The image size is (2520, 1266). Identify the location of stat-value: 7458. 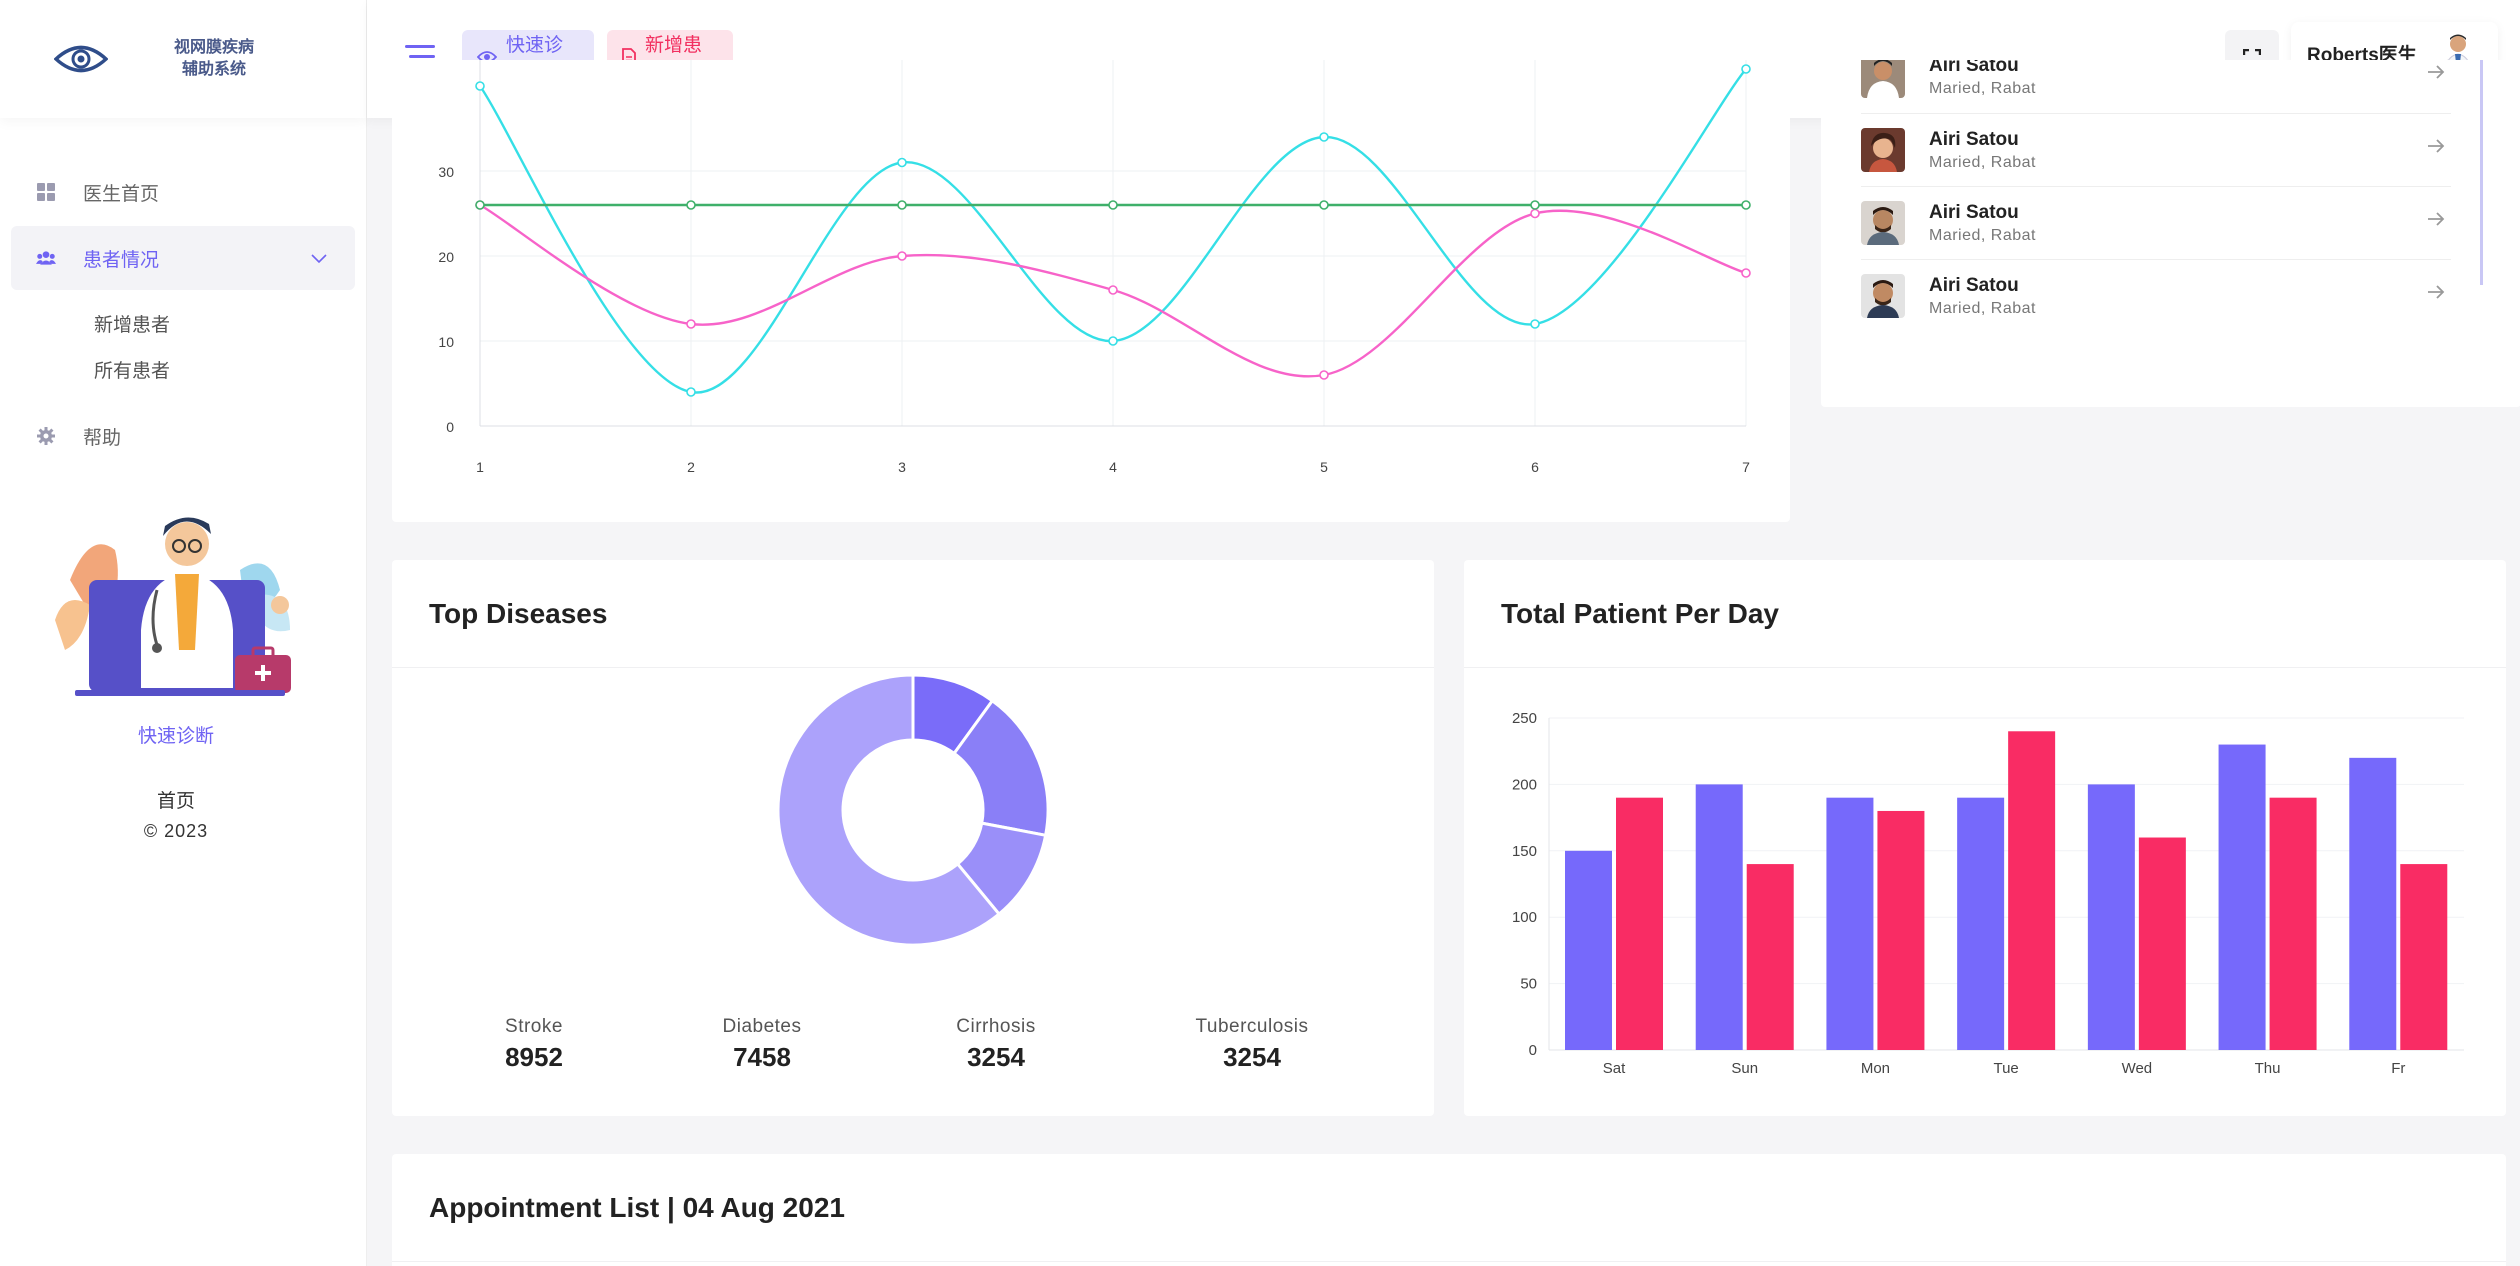
(762, 1057).